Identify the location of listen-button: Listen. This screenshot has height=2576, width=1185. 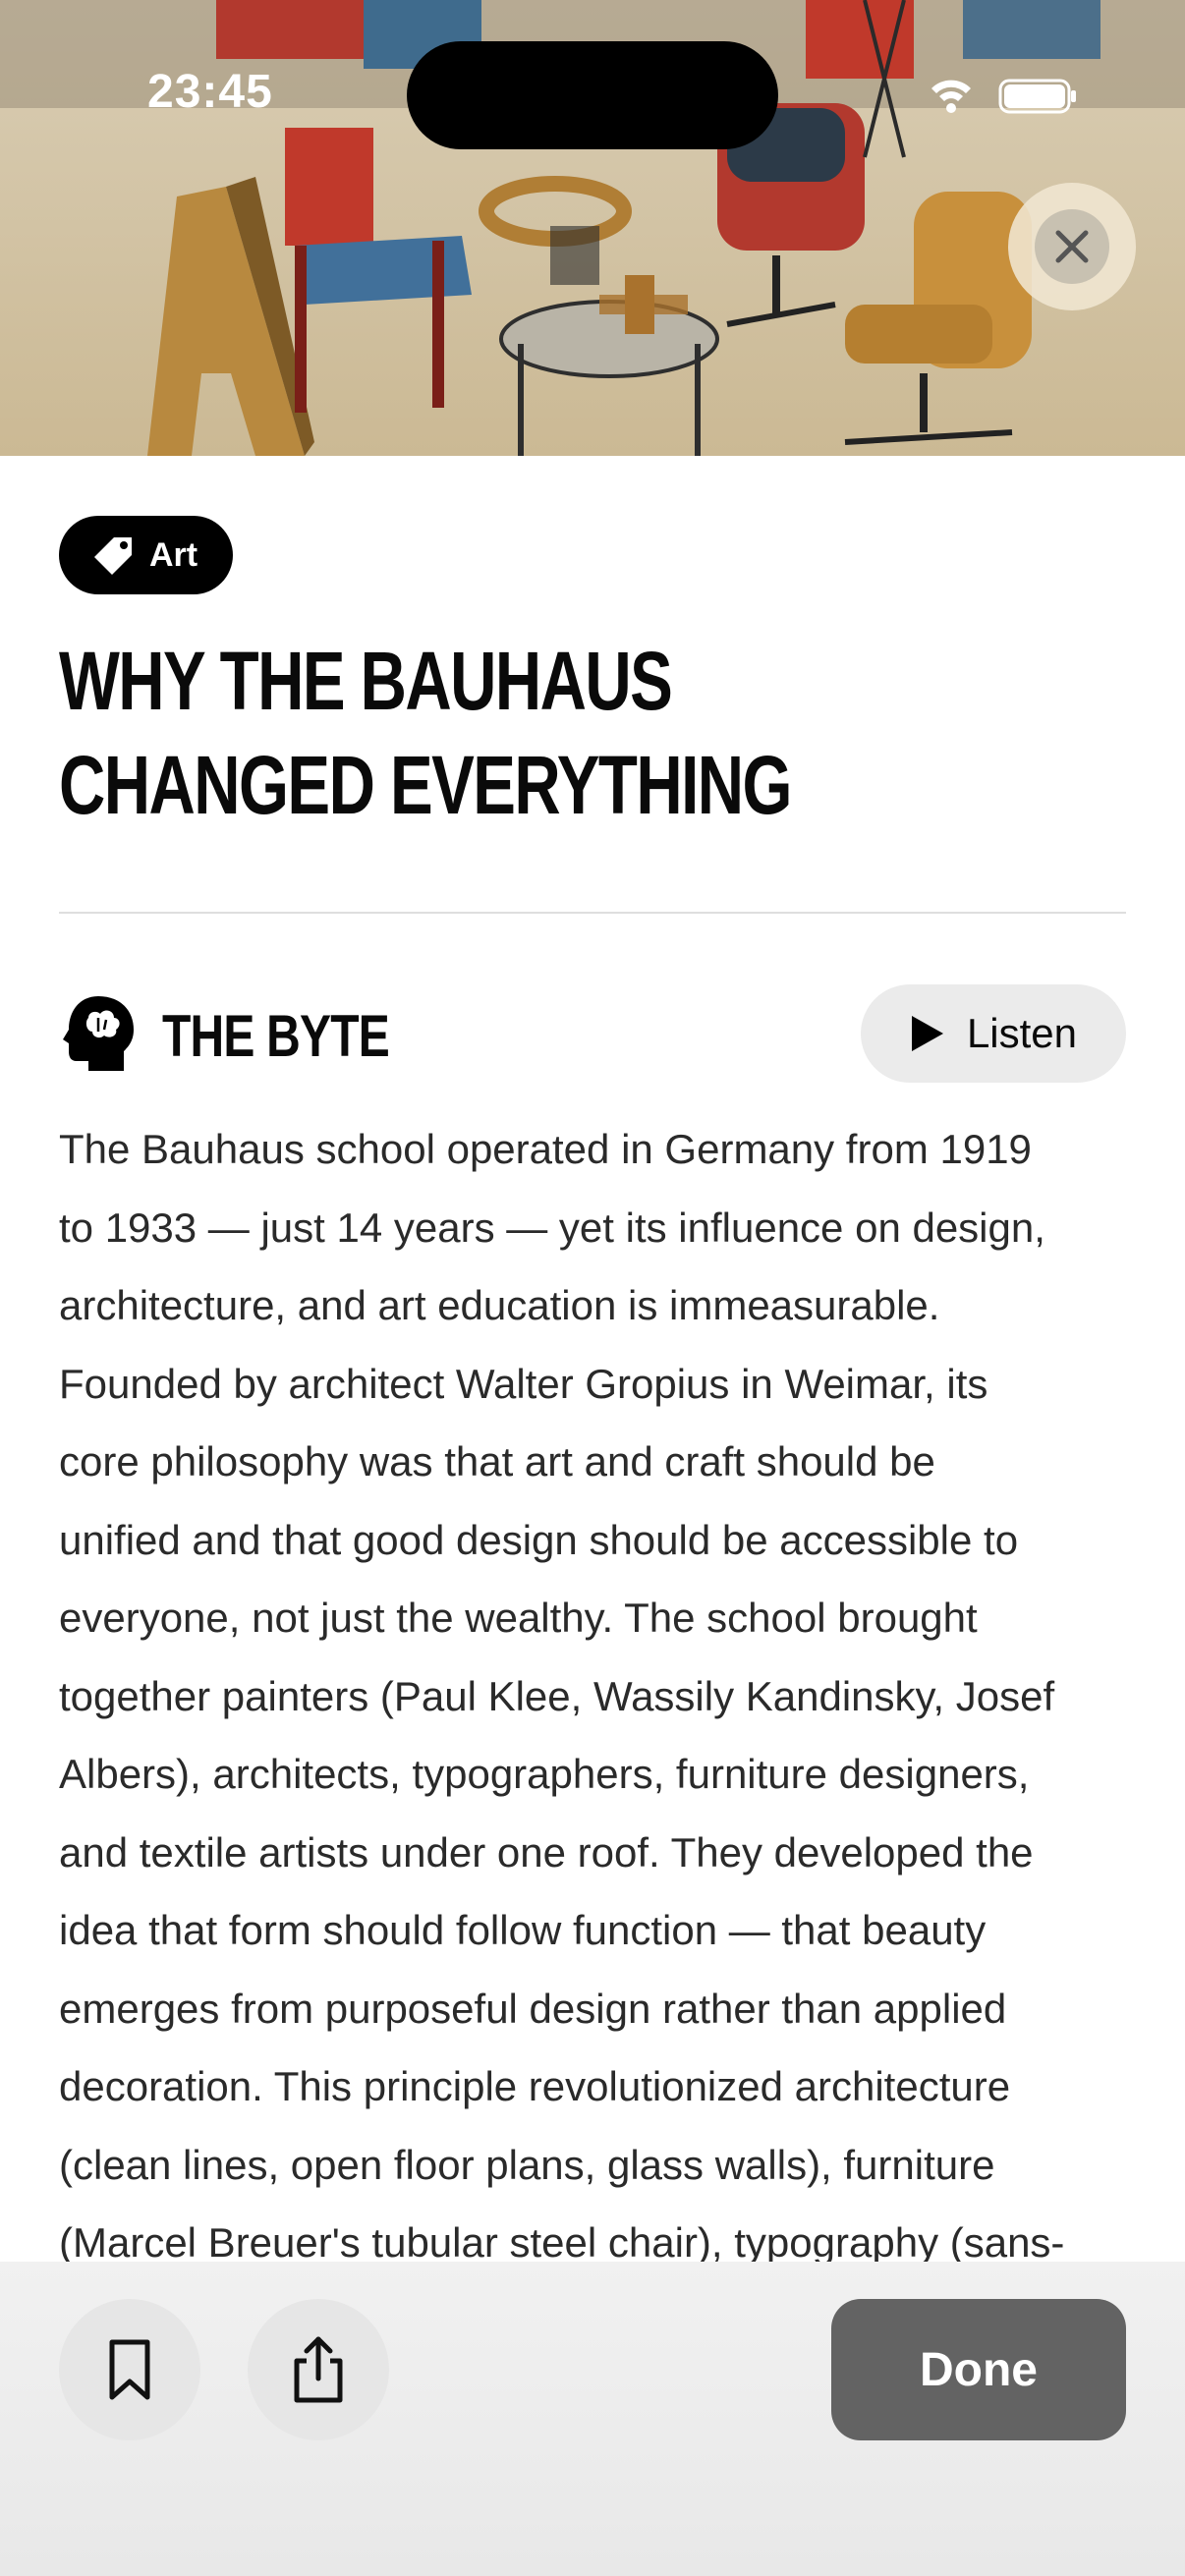
(994, 1033).